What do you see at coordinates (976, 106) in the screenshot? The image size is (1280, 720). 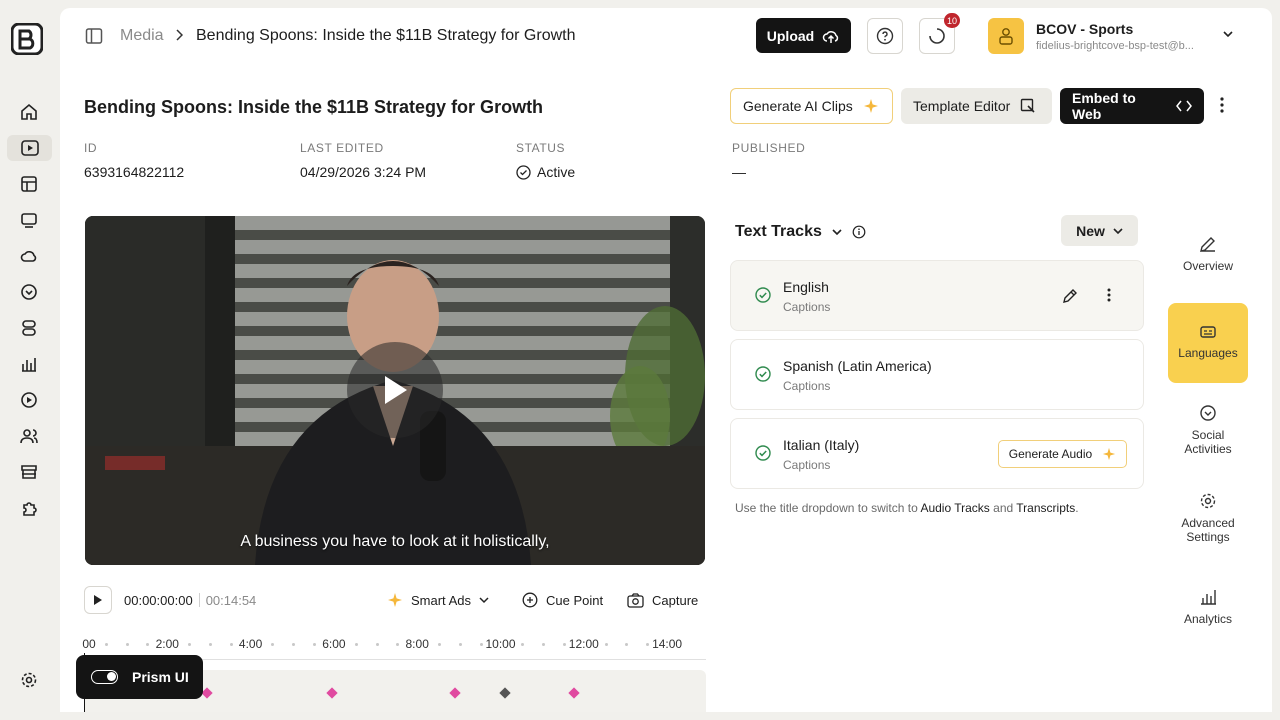 I see `template-editor-button: Template Editor` at bounding box center [976, 106].